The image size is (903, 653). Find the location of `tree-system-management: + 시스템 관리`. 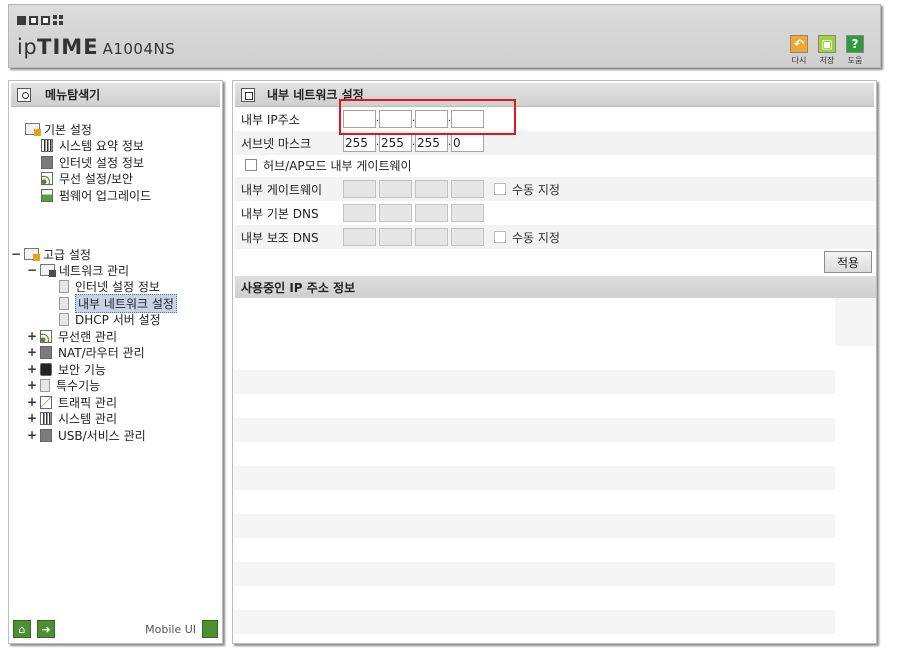

tree-system-management: + 시스템 관리 is located at coordinates (72, 418).